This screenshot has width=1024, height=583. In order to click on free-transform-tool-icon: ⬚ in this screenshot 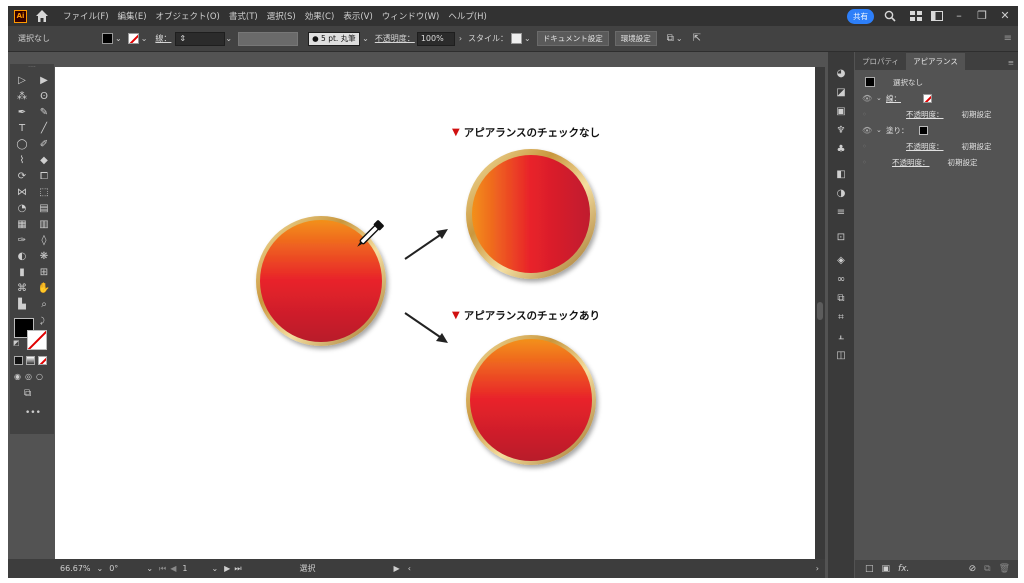, I will do `click(44, 193)`.